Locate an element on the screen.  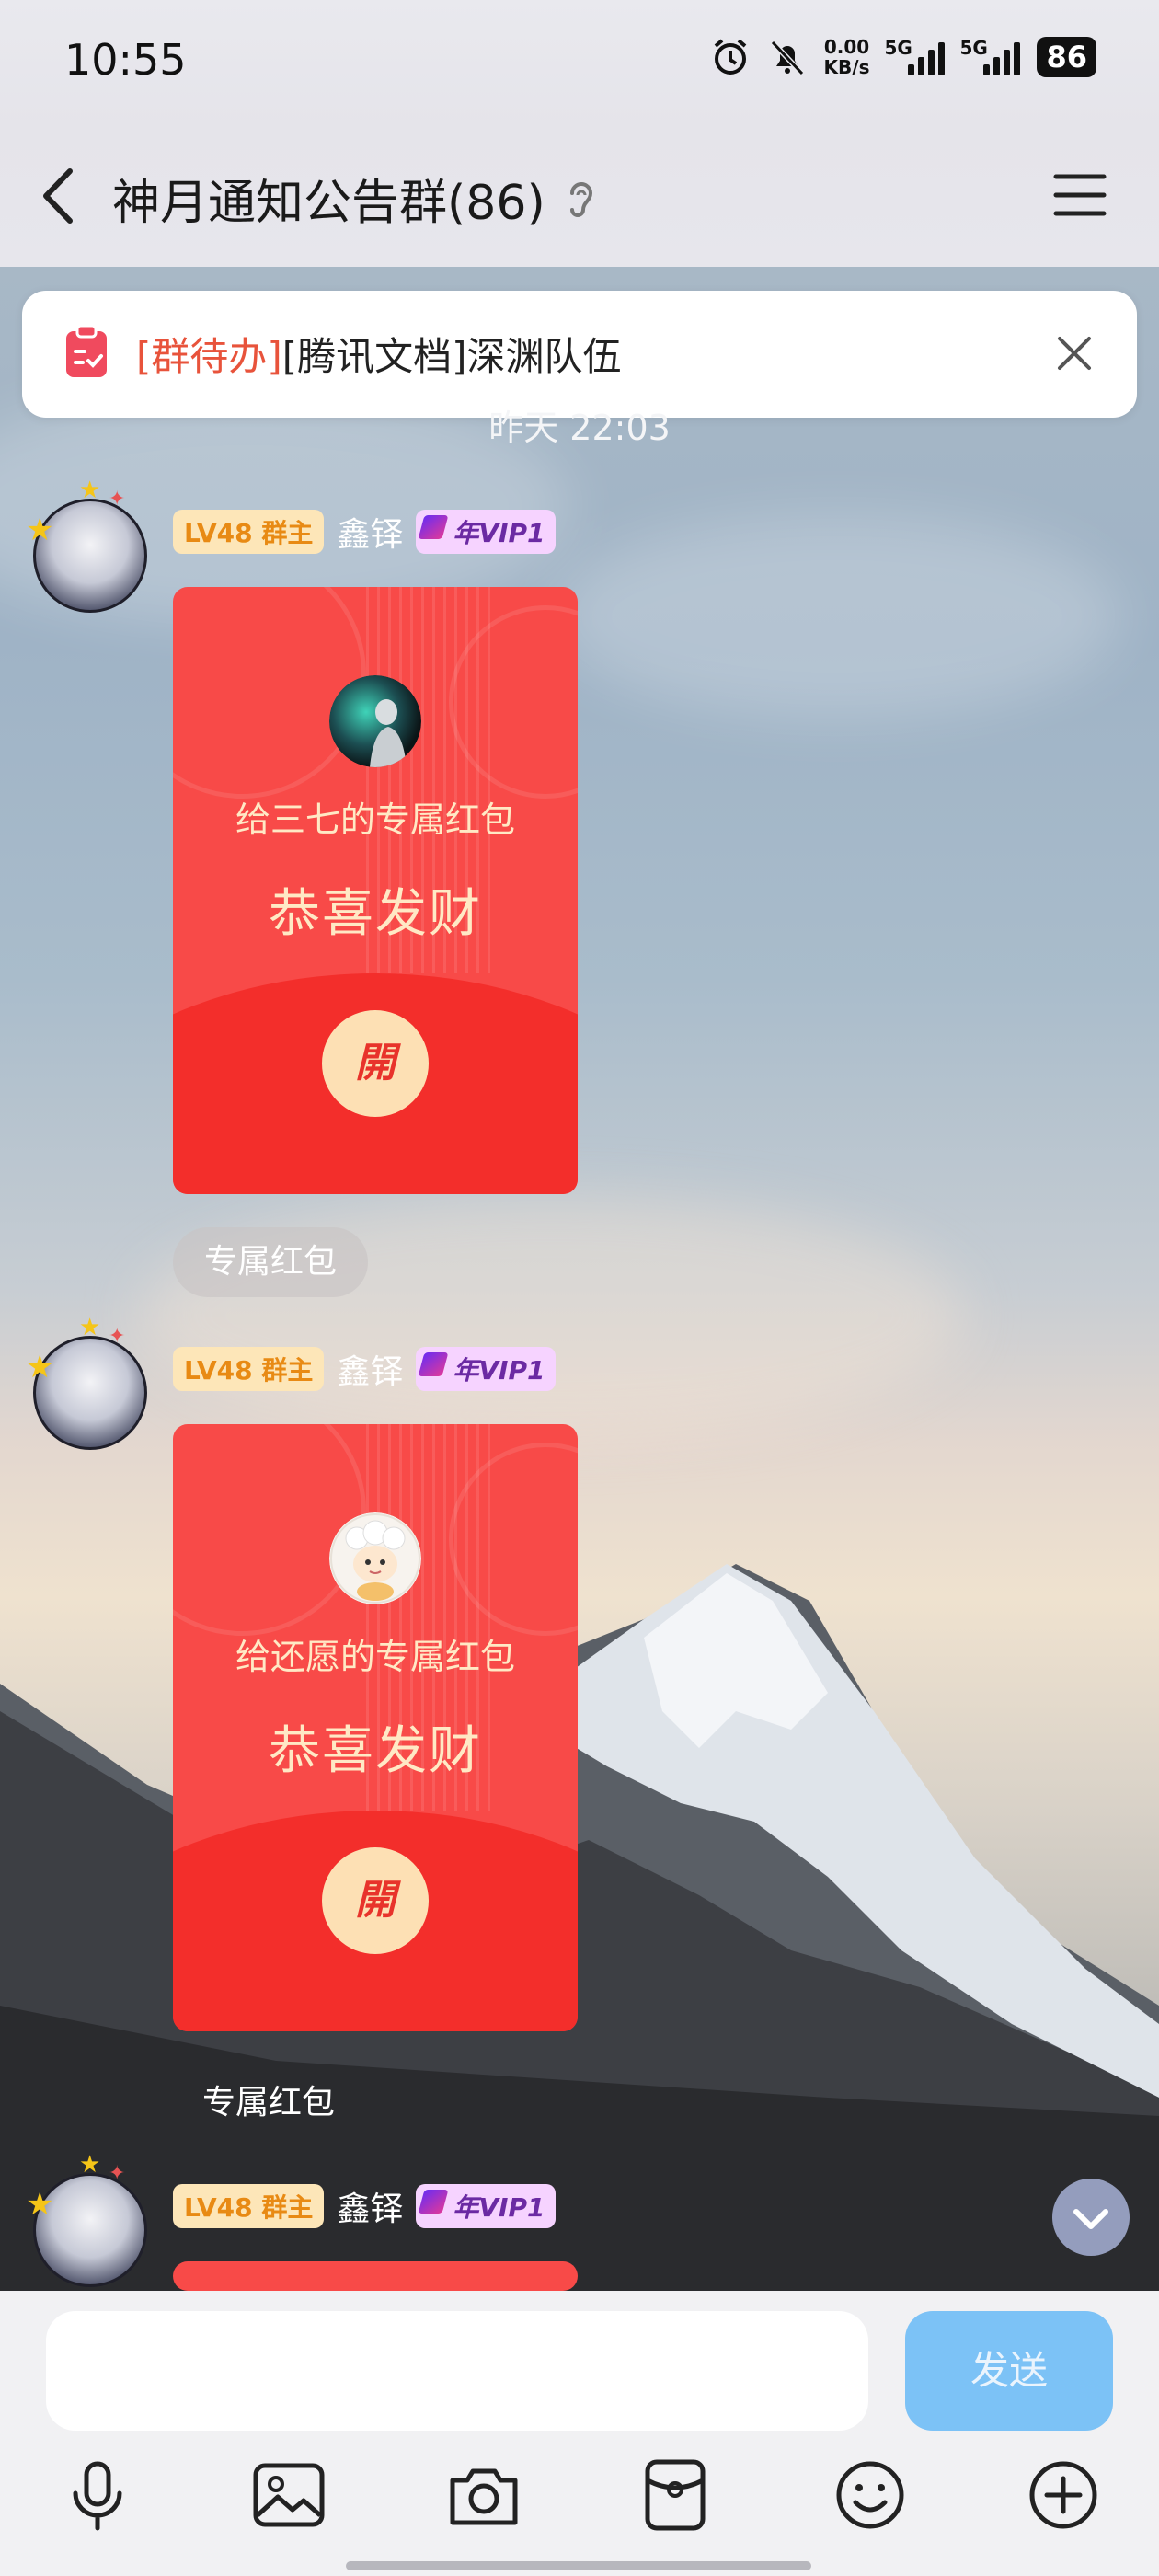
red-packet-card: 给还愿的专属红包 恭喜发财 開 is located at coordinates (375, 1727).